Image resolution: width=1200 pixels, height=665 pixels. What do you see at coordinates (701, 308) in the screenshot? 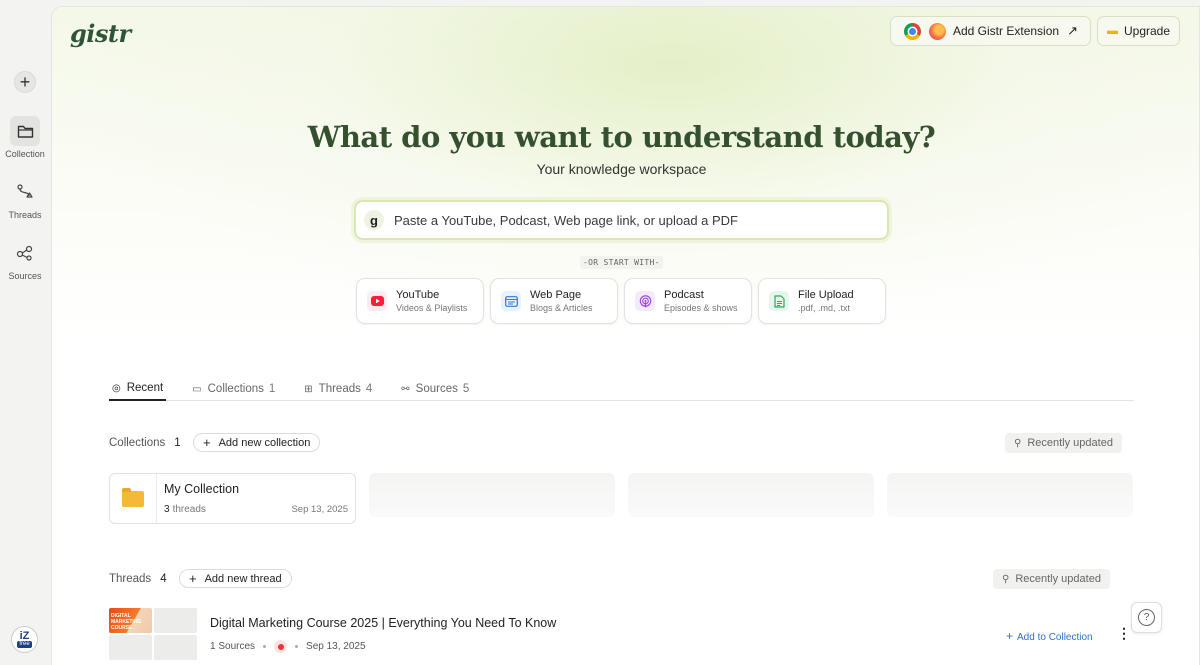
I see `source-subtitle: Episodes & shows` at bounding box center [701, 308].